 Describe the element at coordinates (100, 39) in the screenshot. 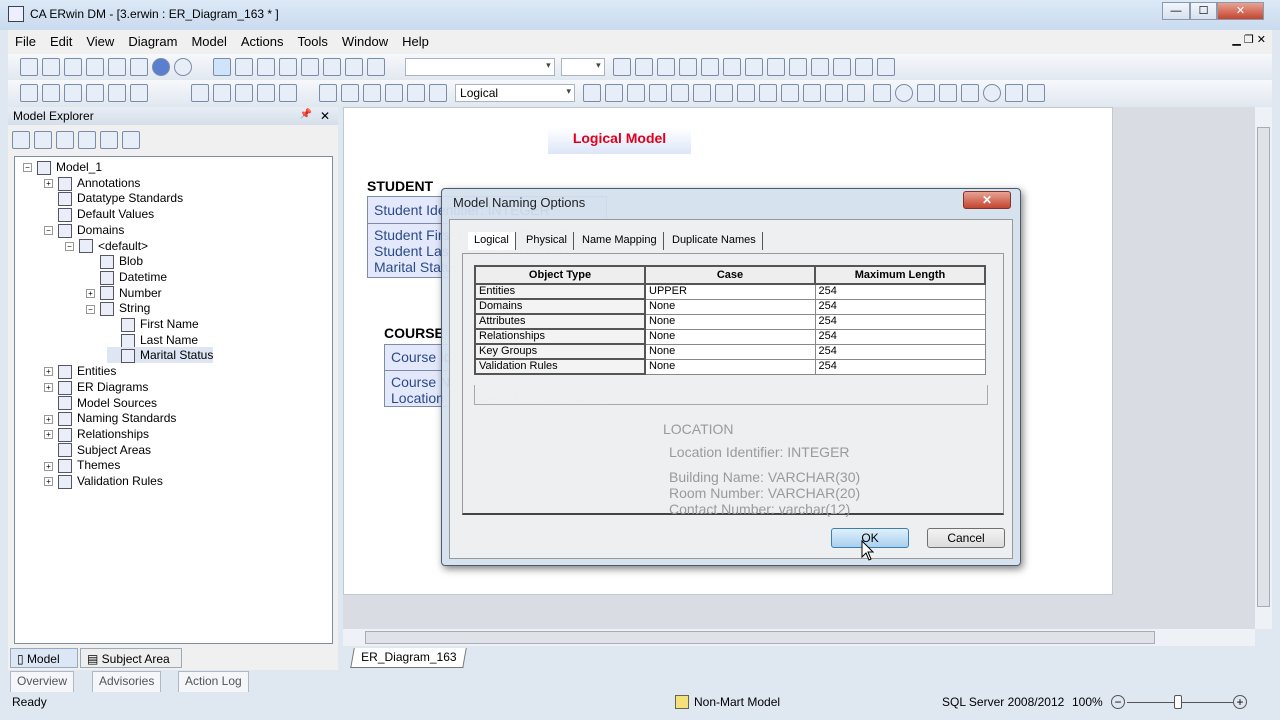

I see `menu-view: View` at that location.